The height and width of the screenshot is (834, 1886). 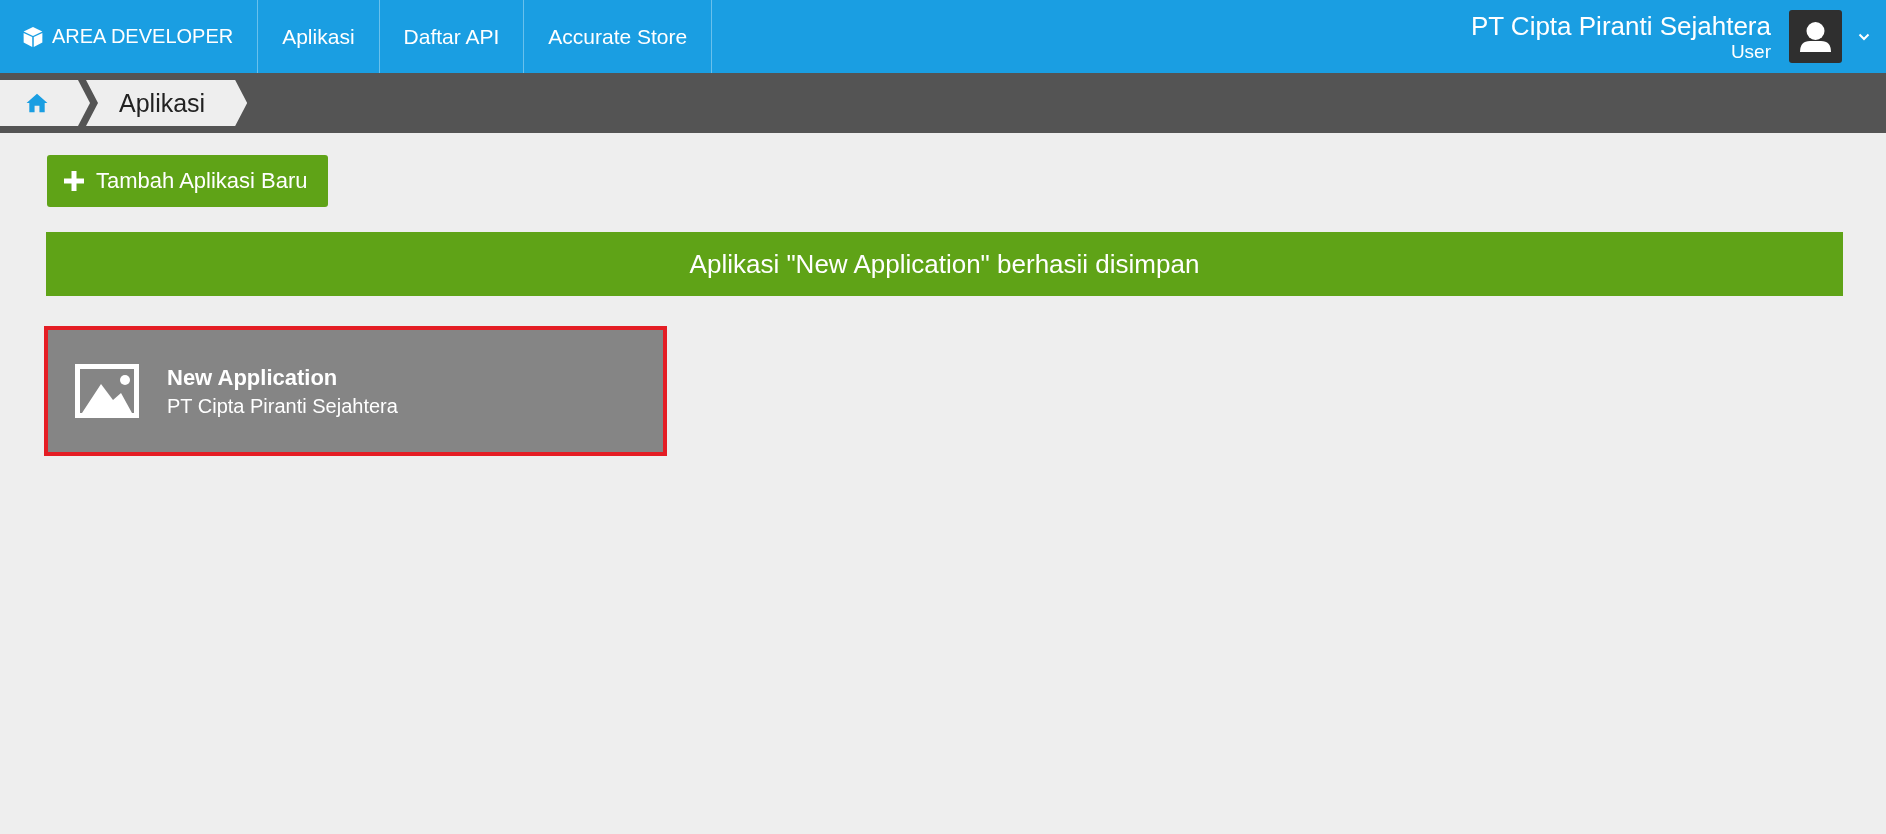 What do you see at coordinates (37, 103) in the screenshot?
I see `home-icon` at bounding box center [37, 103].